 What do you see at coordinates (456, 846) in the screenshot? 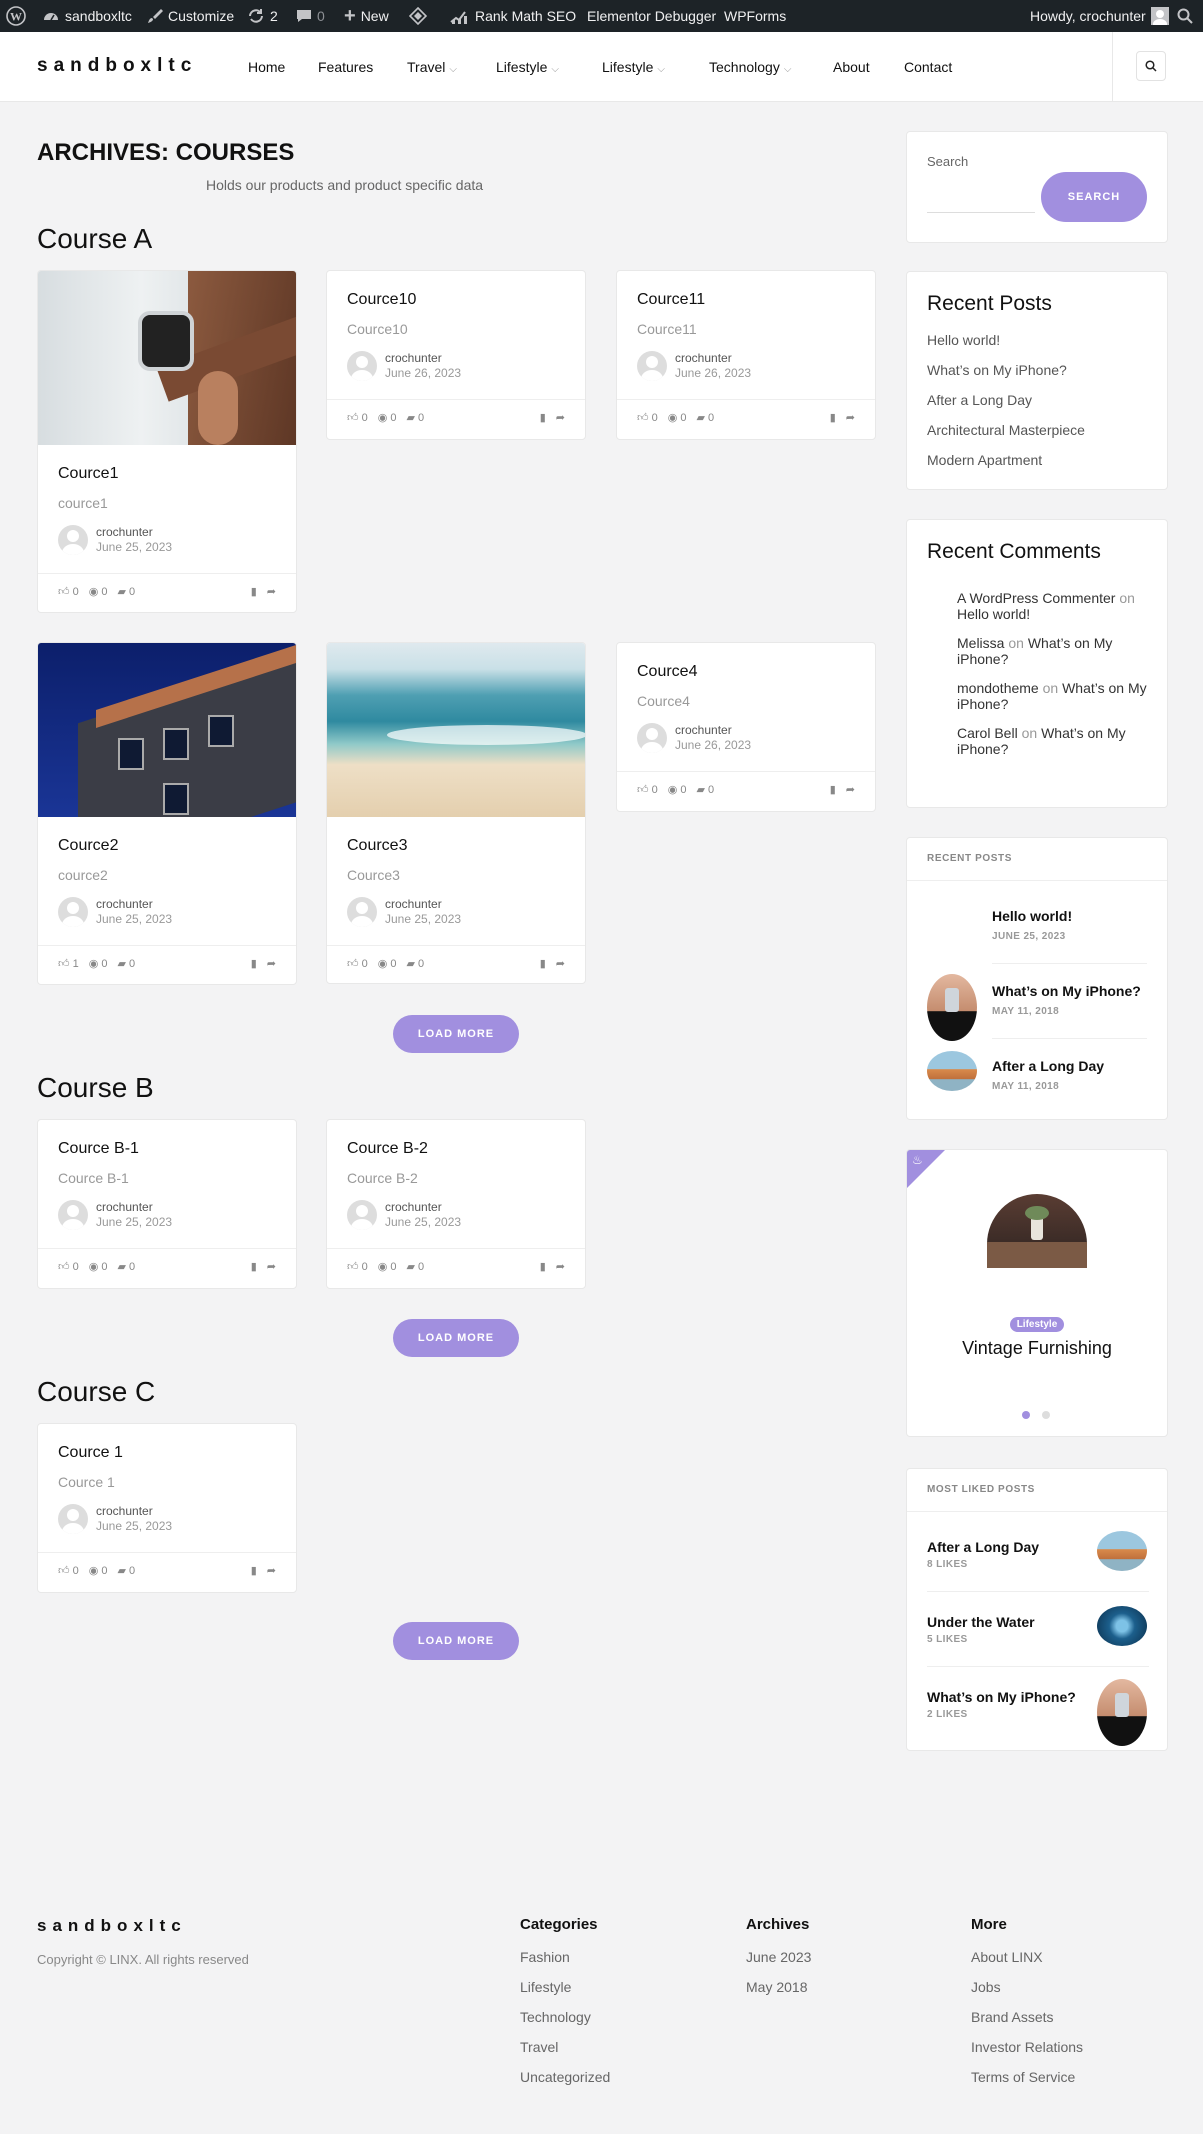
I see `card-title: Cource3` at bounding box center [456, 846].